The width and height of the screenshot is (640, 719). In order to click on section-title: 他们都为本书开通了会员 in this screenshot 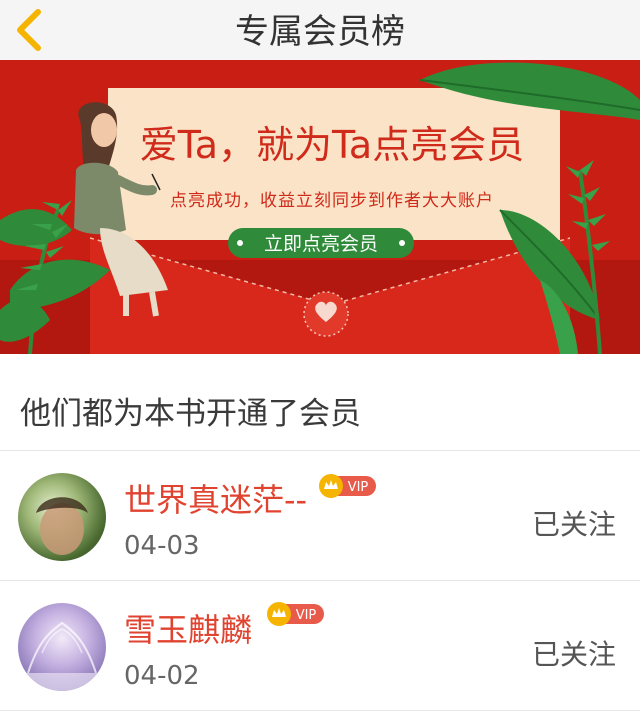, I will do `click(190, 414)`.